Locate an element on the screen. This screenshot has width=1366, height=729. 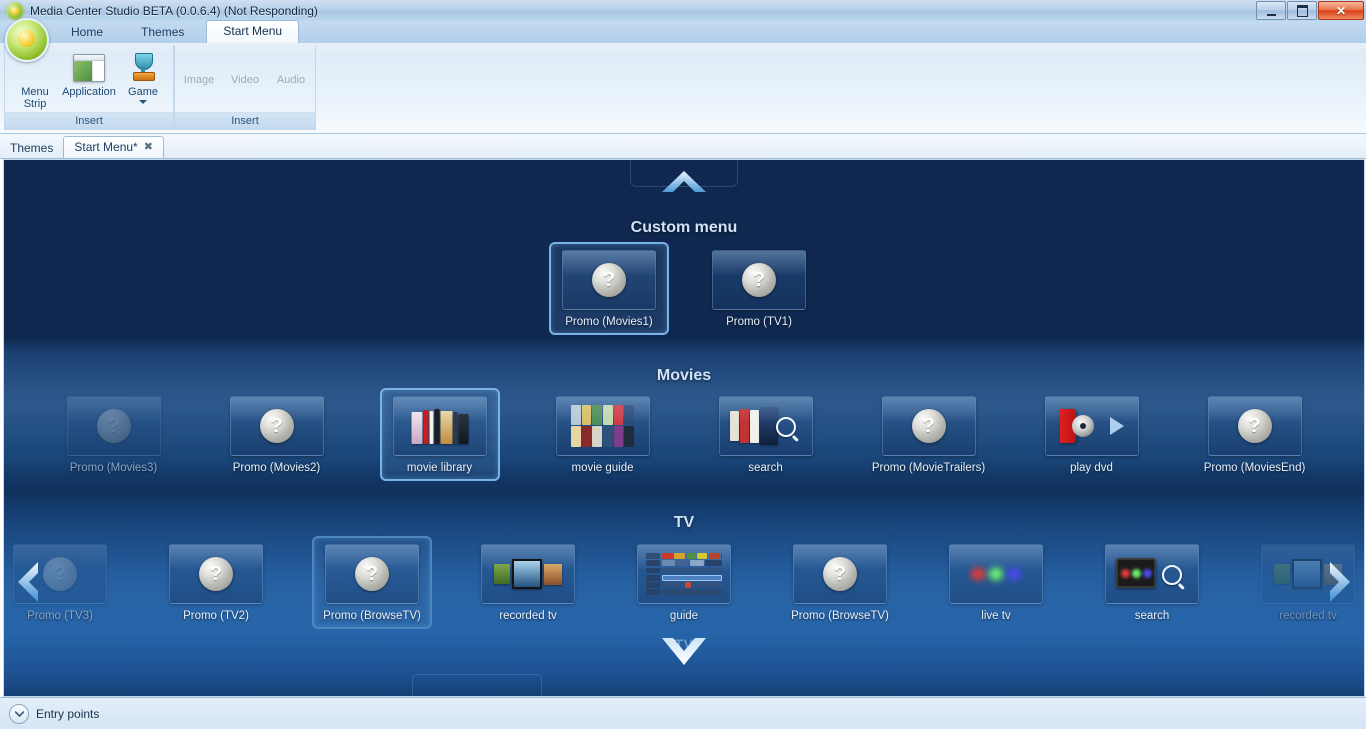
play-dvd-art is located at coordinates (1092, 426).